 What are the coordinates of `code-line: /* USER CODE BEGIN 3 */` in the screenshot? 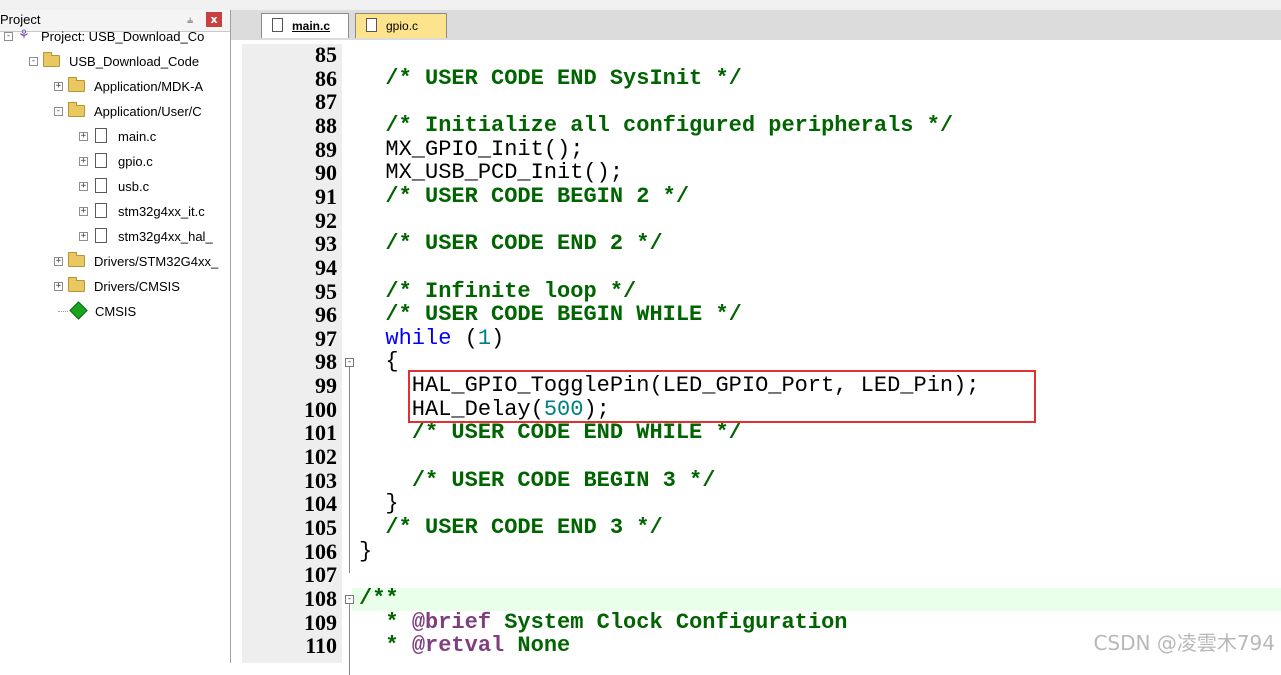 It's located at (537, 480).